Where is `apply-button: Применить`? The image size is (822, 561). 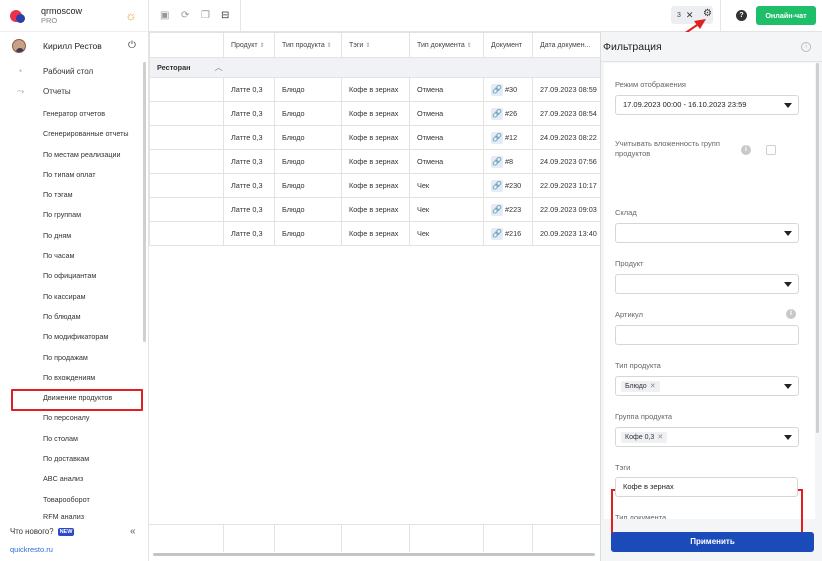
apply-button: Применить is located at coordinates (712, 542).